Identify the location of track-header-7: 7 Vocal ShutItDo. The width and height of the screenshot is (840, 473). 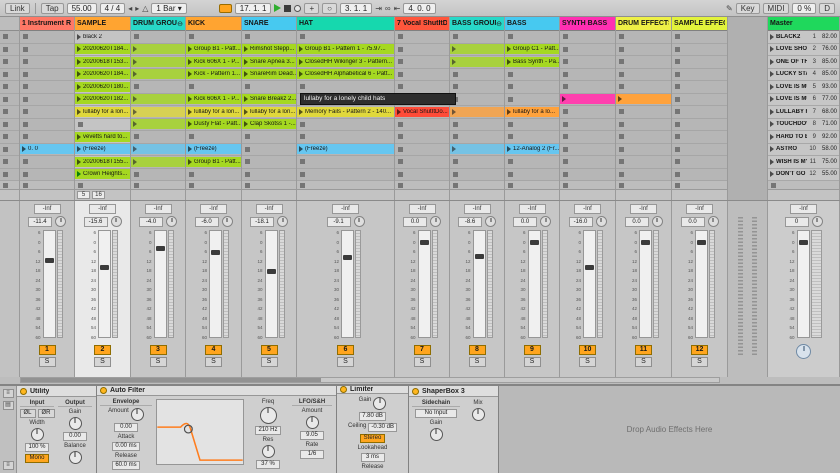
(422, 24).